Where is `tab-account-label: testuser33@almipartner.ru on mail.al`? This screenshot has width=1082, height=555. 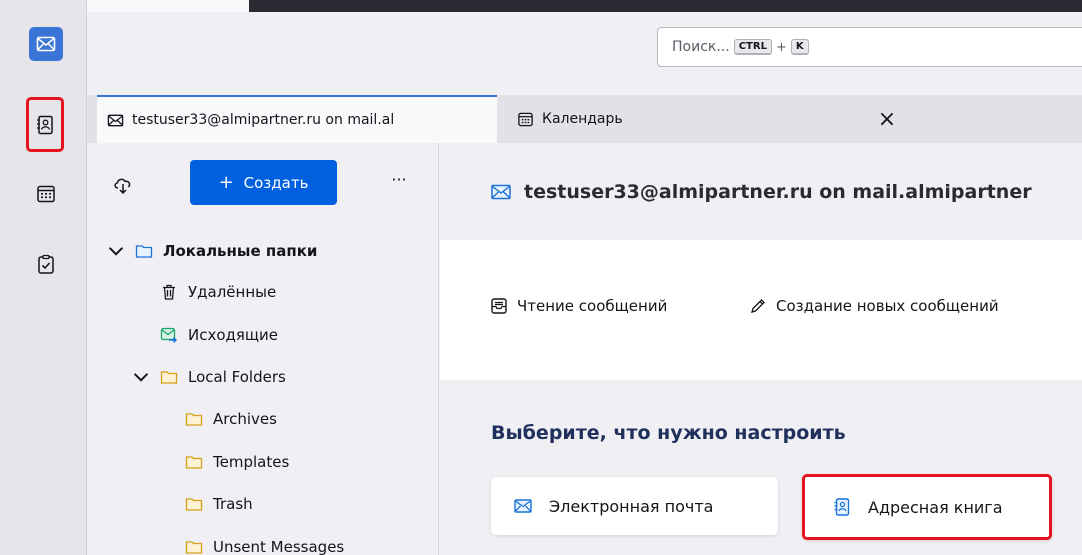 tab-account-label: testuser33@almipartner.ru on mail.al is located at coordinates (263, 120).